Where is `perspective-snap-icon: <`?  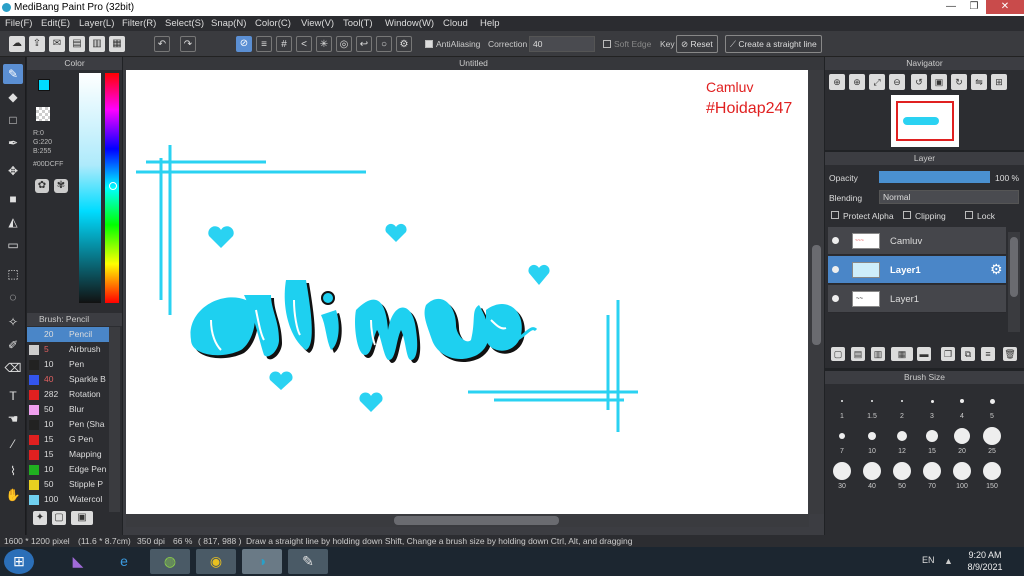
perspective-snap-icon: < is located at coordinates (304, 44).